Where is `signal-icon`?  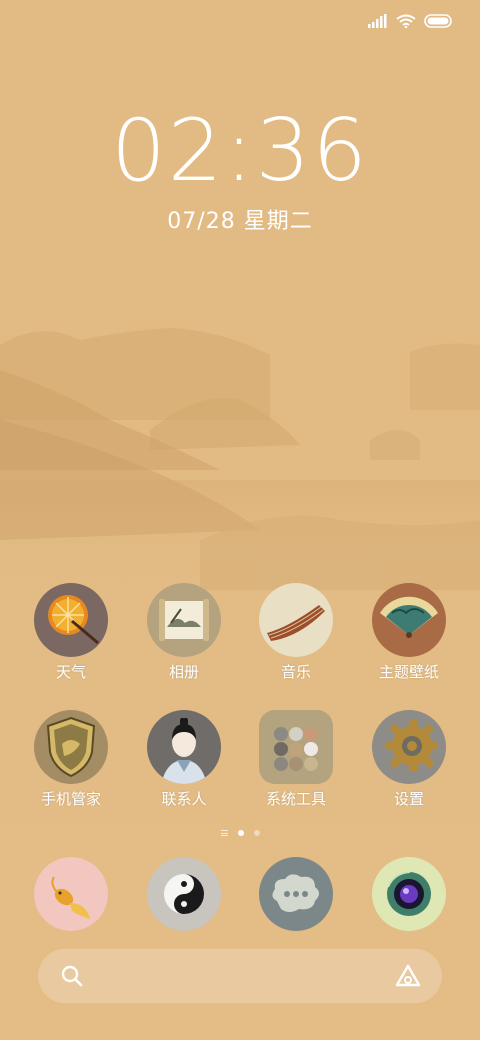 signal-icon is located at coordinates (377, 21).